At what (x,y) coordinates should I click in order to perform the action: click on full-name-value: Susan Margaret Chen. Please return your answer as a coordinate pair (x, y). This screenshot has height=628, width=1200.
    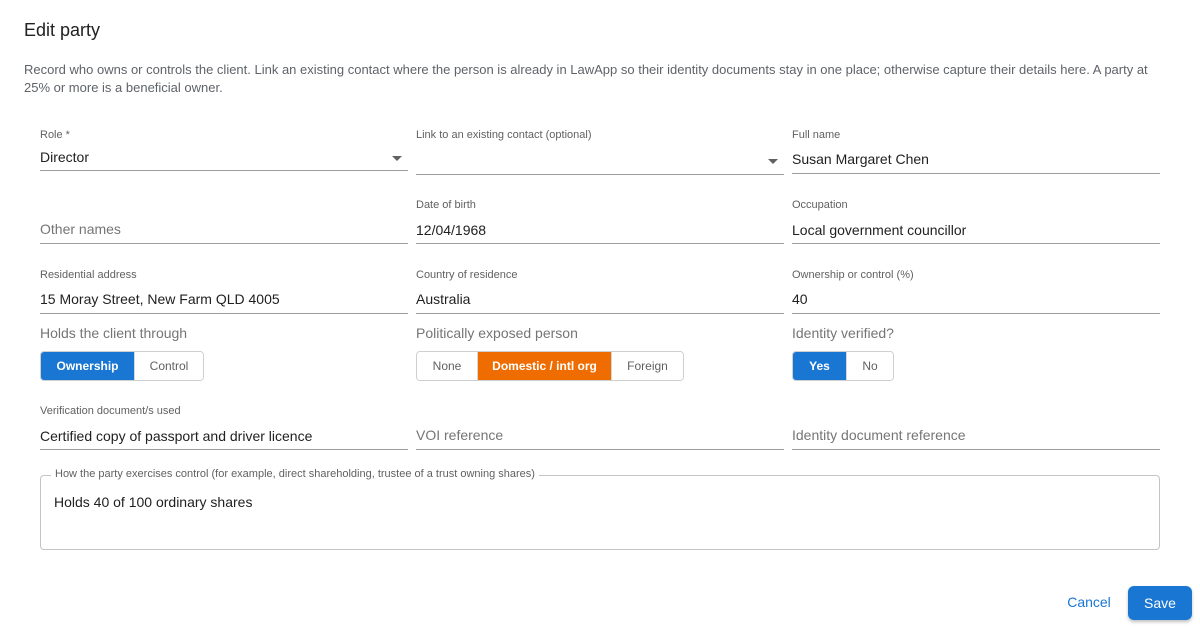
    Looking at the image, I should click on (860, 159).